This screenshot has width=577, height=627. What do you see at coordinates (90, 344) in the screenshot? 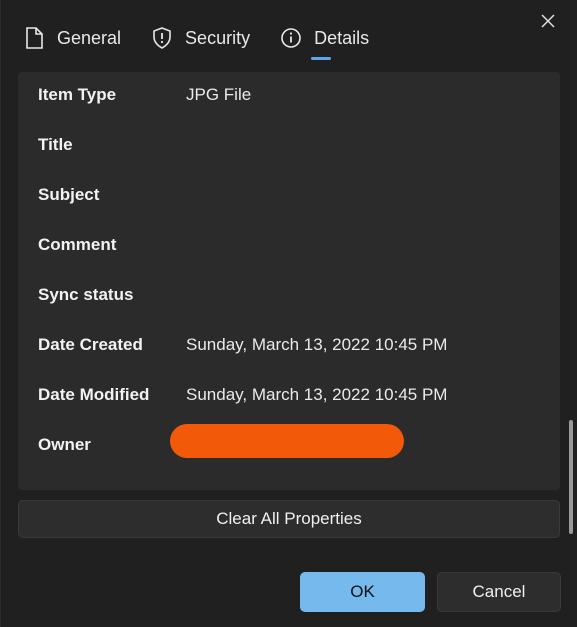
I see `property-name: Date Created` at bounding box center [90, 344].